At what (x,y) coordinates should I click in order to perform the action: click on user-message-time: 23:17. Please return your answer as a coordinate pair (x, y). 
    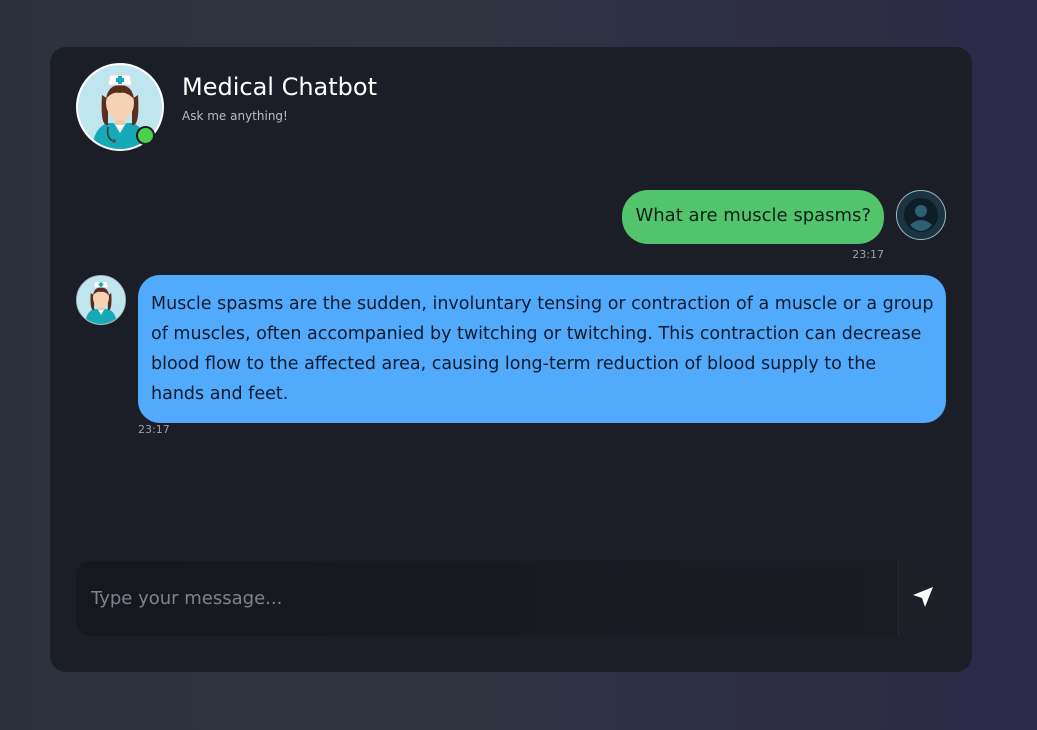
    Looking at the image, I should click on (868, 254).